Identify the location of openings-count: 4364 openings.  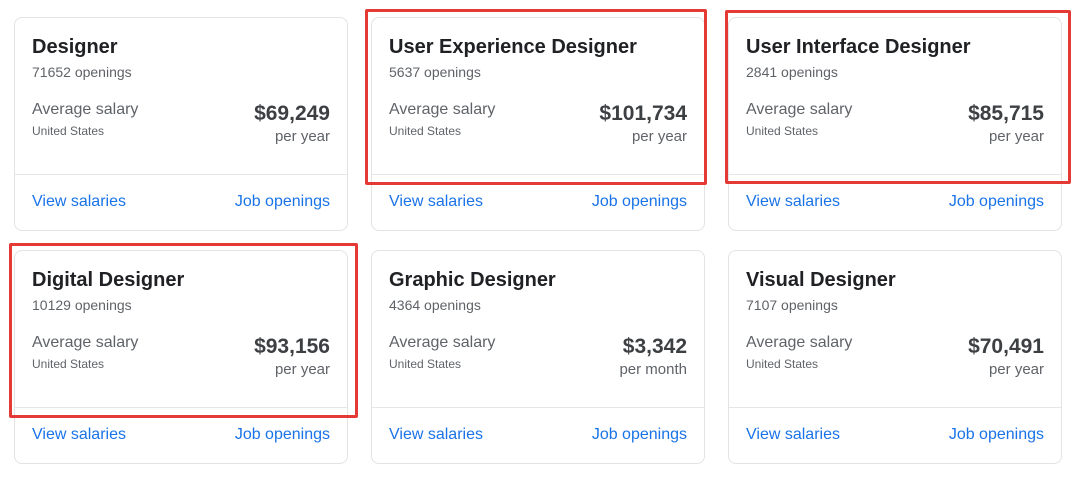
(435, 305).